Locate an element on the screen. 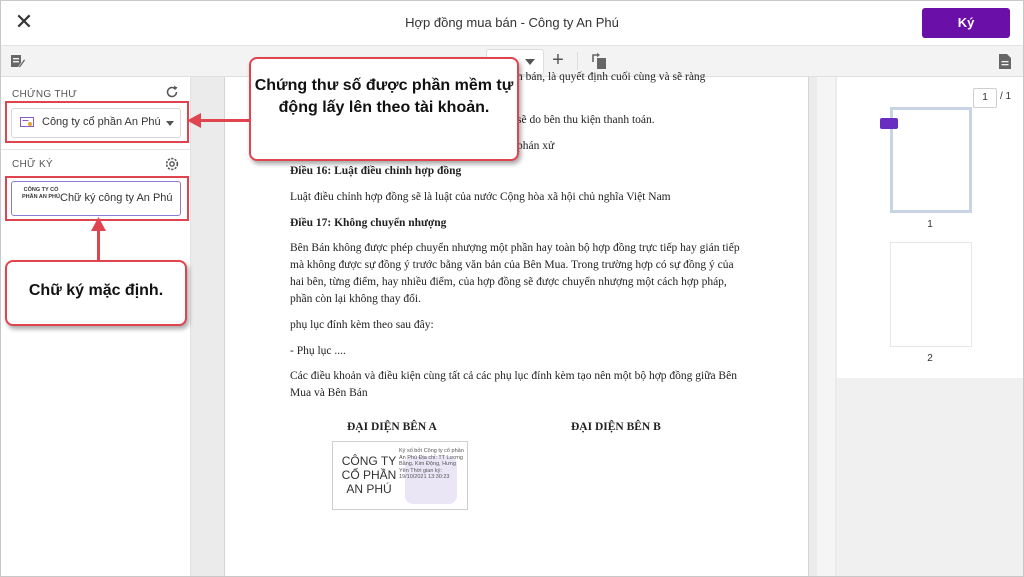 The height and width of the screenshot is (577, 1024). vertical-scrollbar is located at coordinates (826, 326).